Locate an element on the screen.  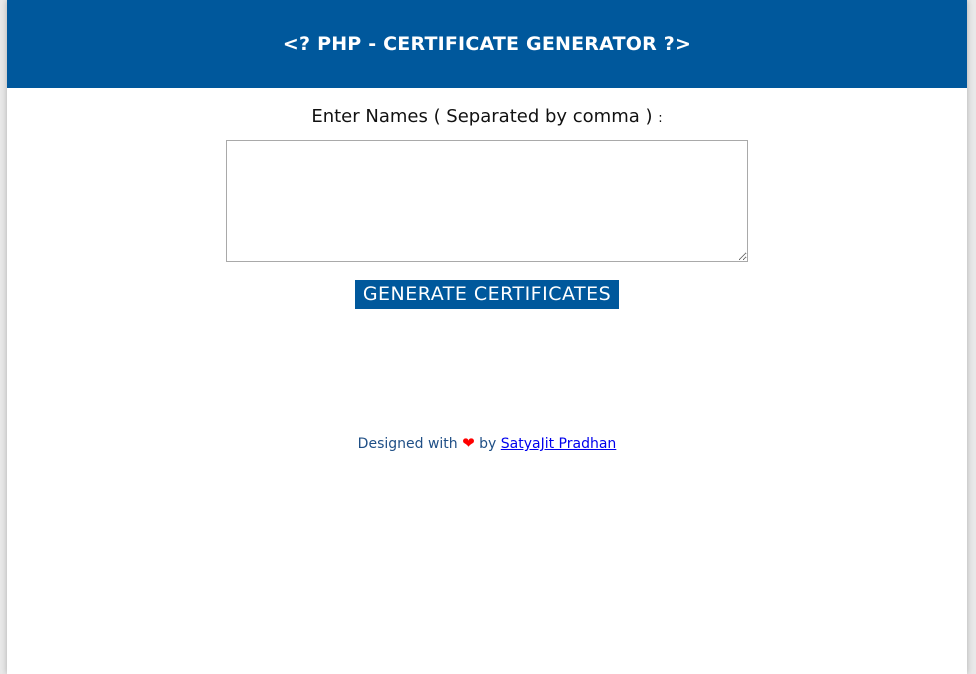
footer-prefix: Designed with is located at coordinates (407, 444).